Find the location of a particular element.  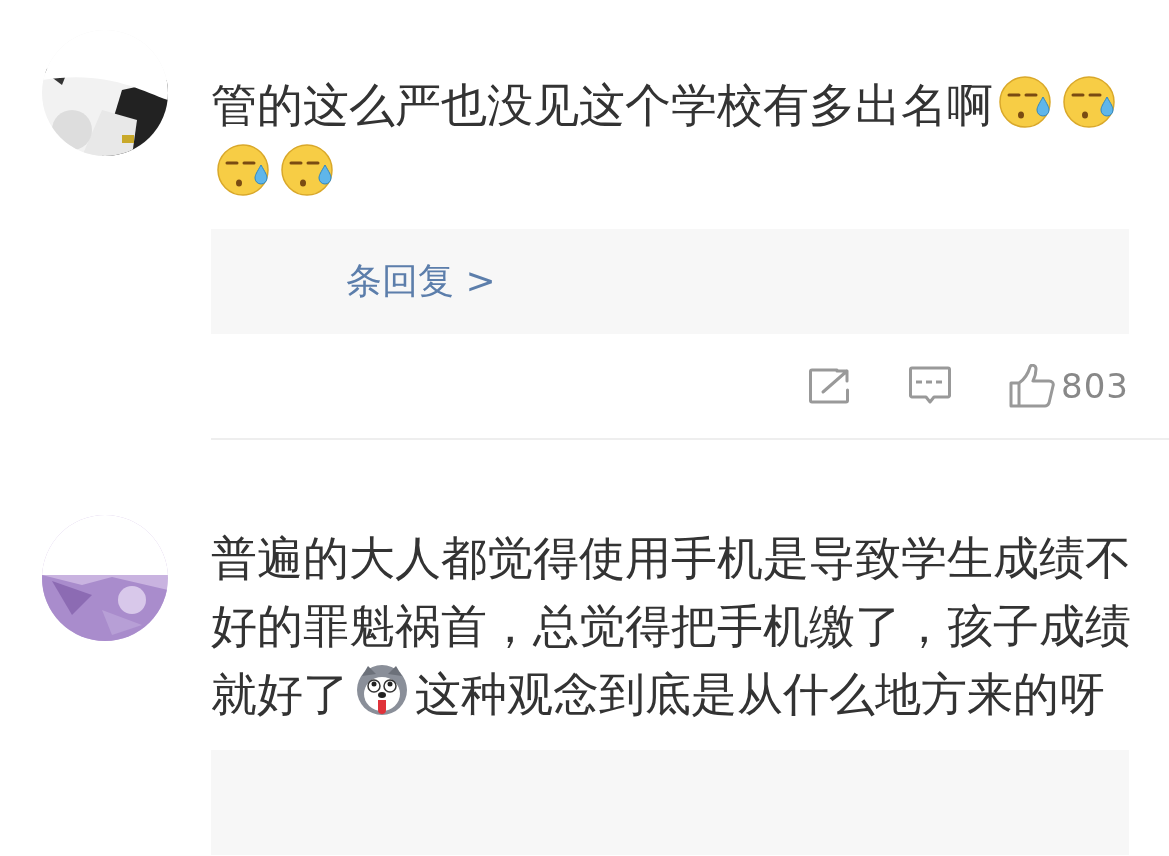

like-button: 803 is located at coordinates (1069, 386).